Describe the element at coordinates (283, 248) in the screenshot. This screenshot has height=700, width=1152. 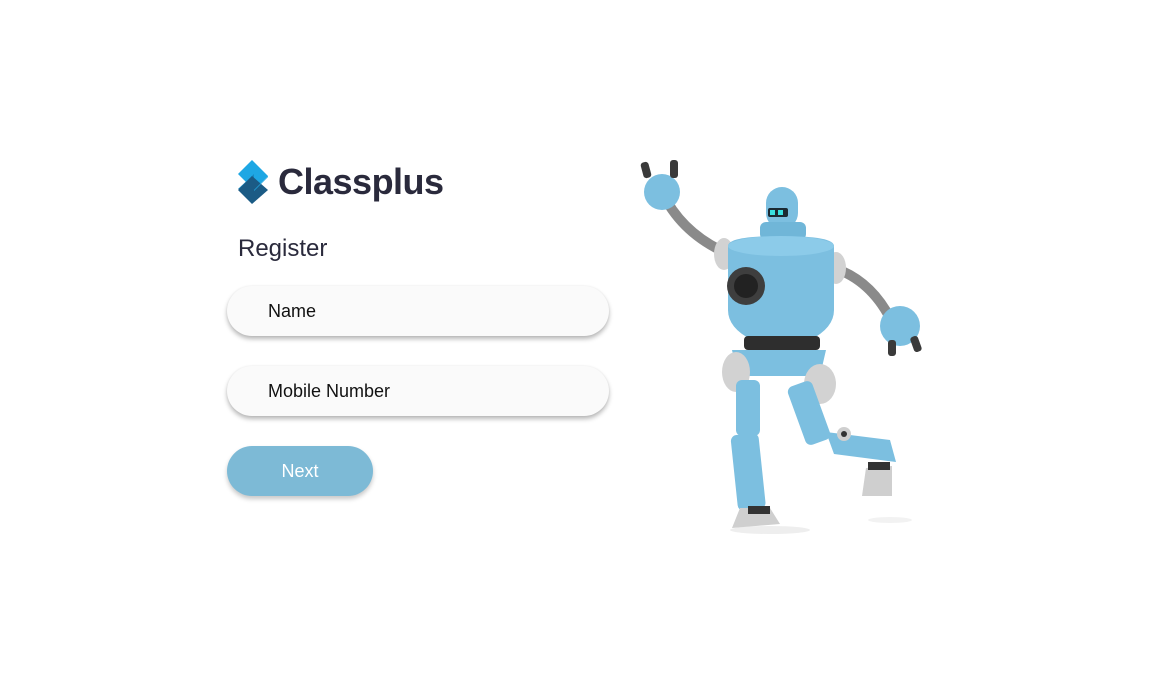
I see `page-title: Register` at that location.